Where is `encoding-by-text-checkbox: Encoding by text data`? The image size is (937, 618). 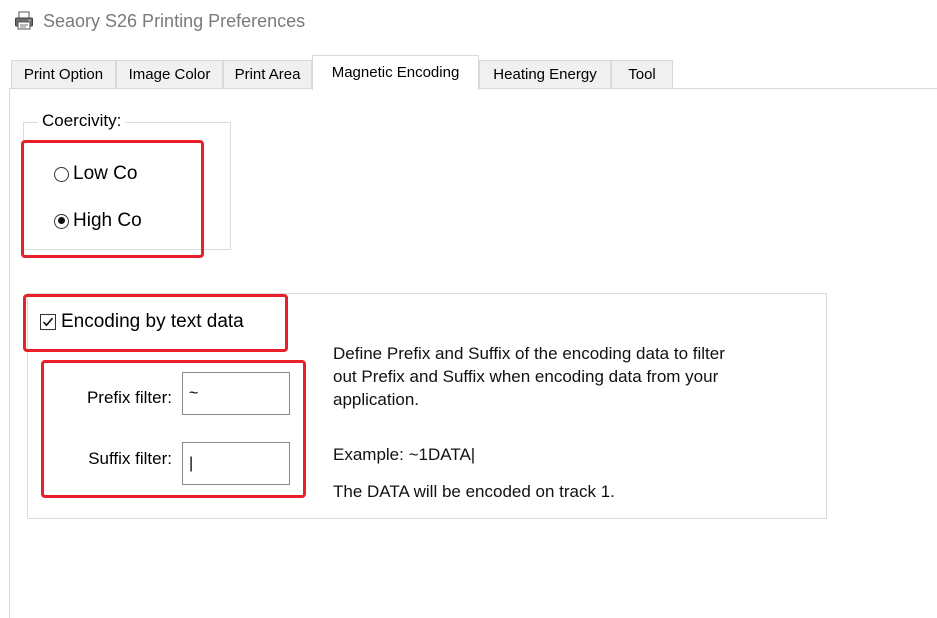
encoding-by-text-checkbox: Encoding by text data is located at coordinates (142, 322).